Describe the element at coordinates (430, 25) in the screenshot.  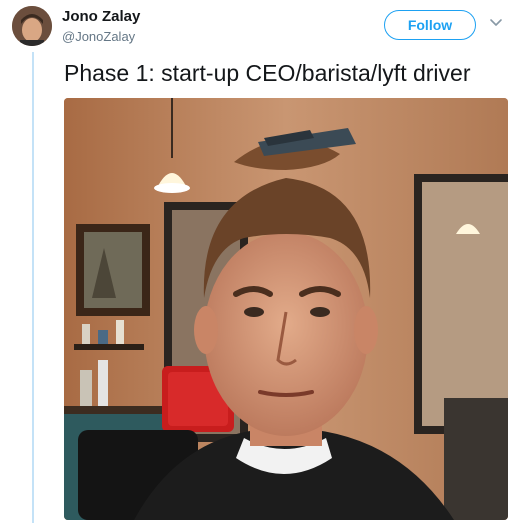
I see `follow-button: Follow` at that location.